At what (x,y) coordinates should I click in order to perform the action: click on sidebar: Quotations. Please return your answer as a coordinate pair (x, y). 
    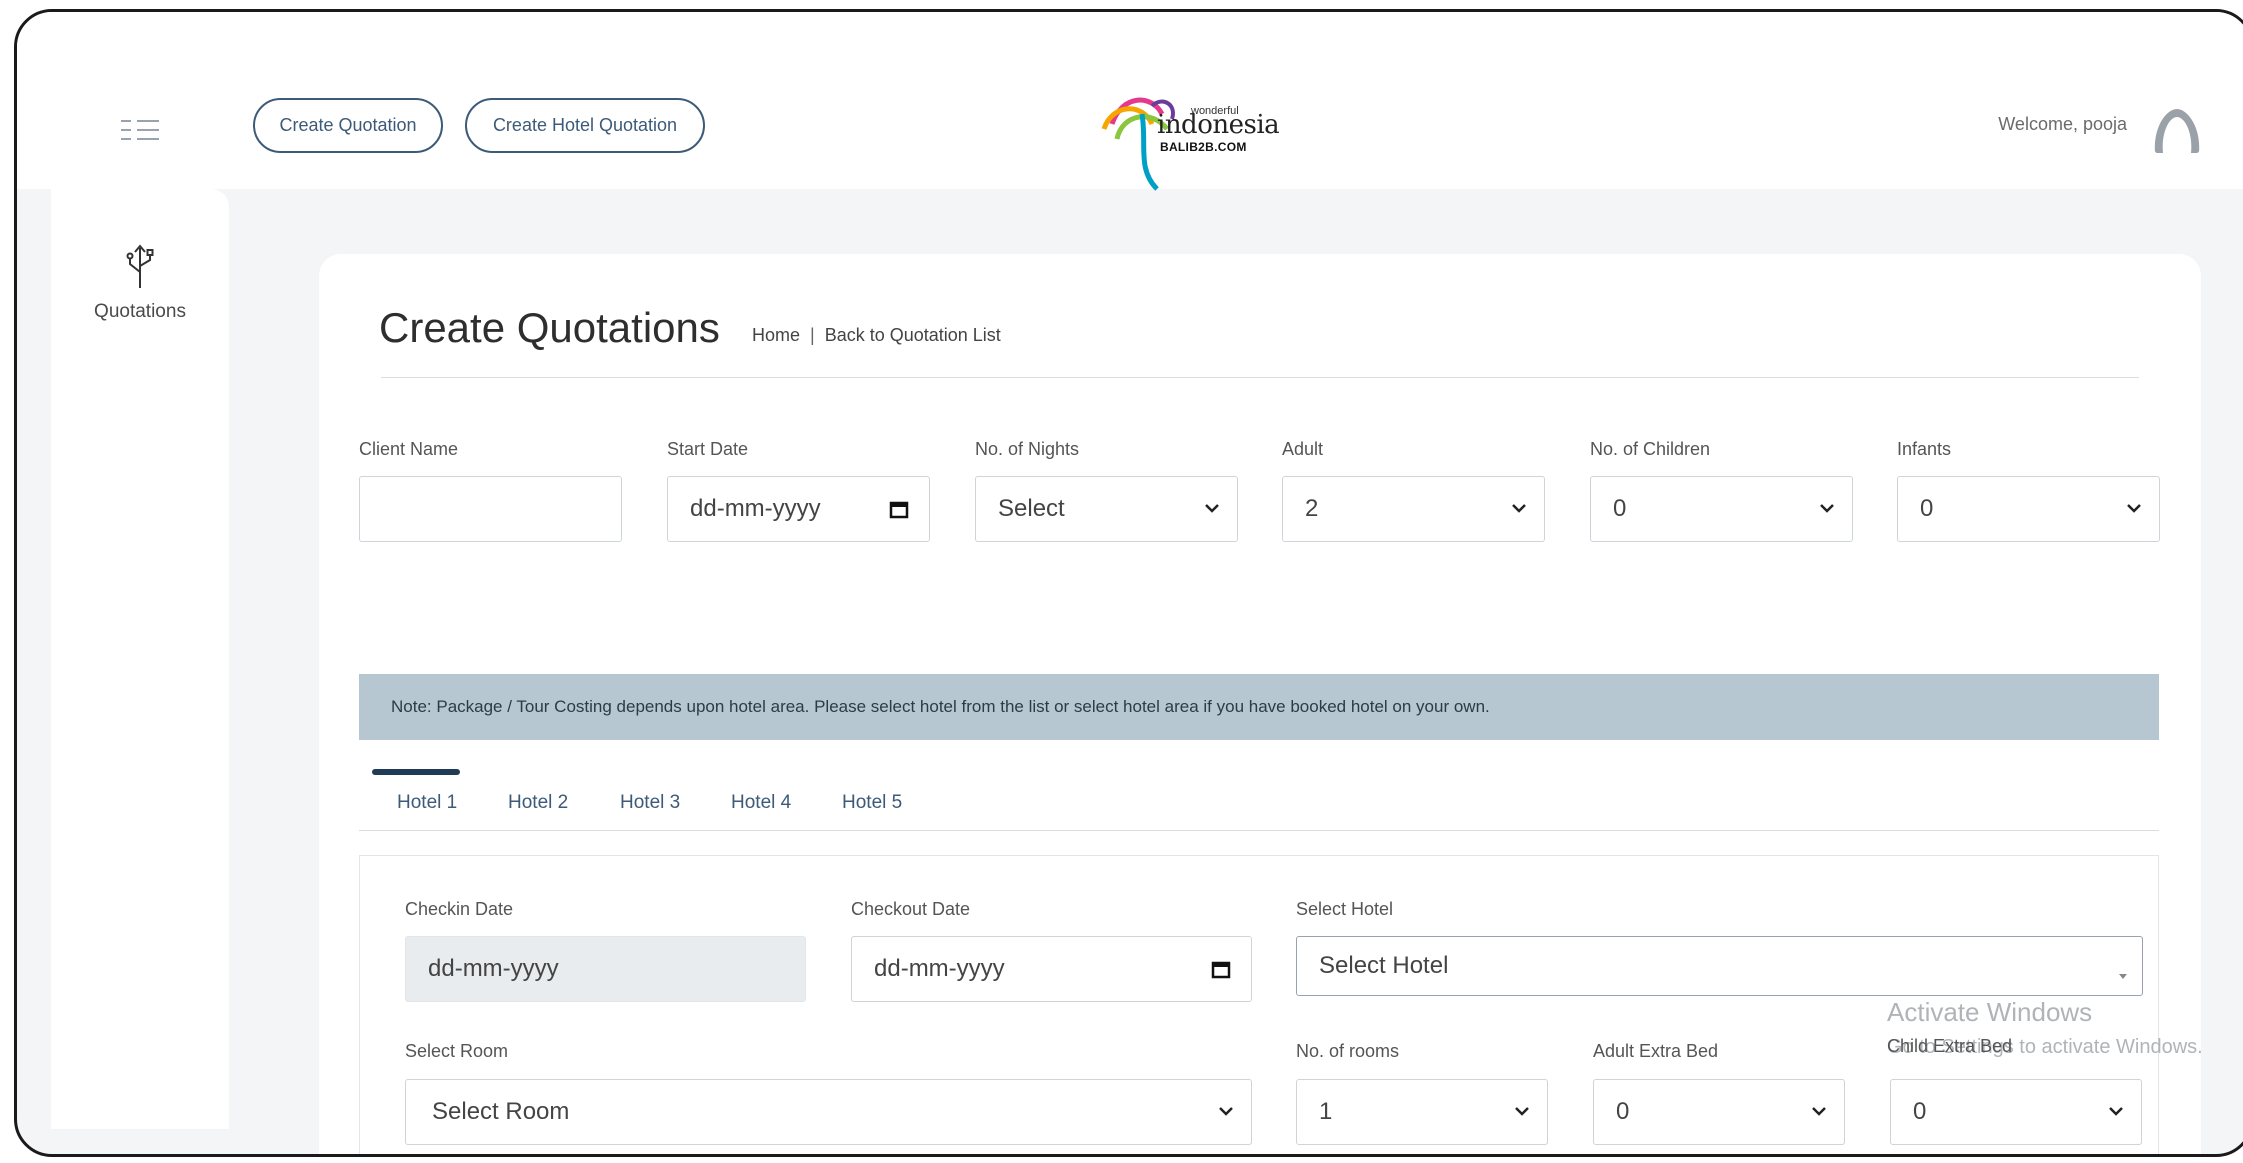
    Looking at the image, I should click on (140, 659).